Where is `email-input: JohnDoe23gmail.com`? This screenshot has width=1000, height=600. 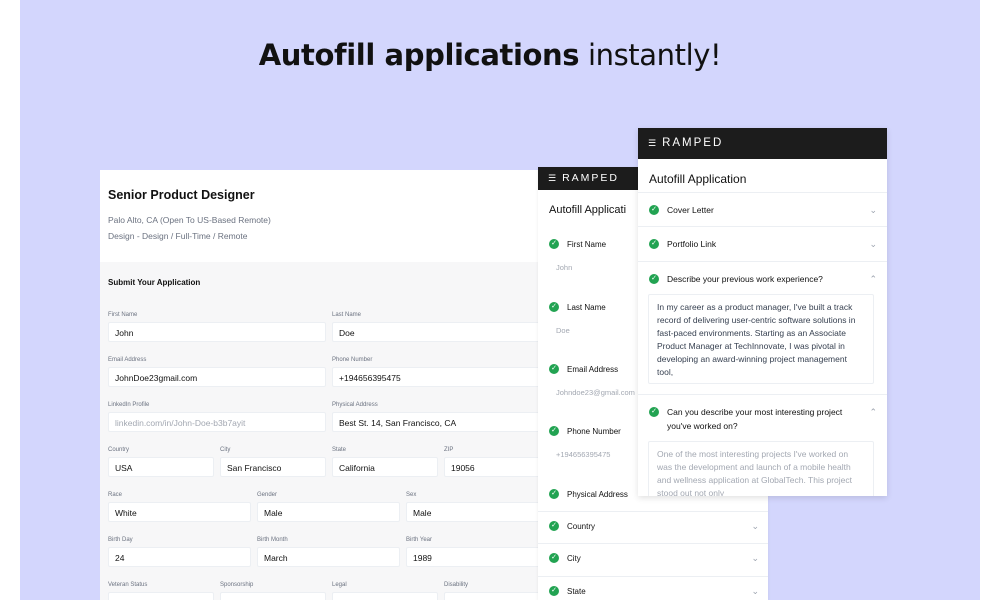
email-input: JohnDoe23gmail.com is located at coordinates (217, 377).